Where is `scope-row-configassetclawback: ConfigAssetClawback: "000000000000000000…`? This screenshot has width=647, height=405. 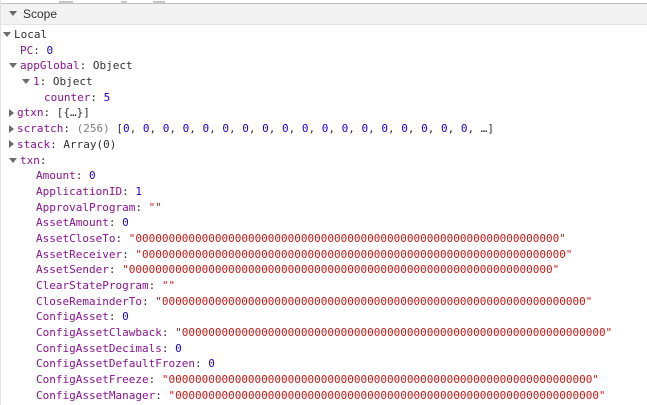 scope-row-configassetclawback: ConfigAssetClawback: "000000000000000000… is located at coordinates (324, 333).